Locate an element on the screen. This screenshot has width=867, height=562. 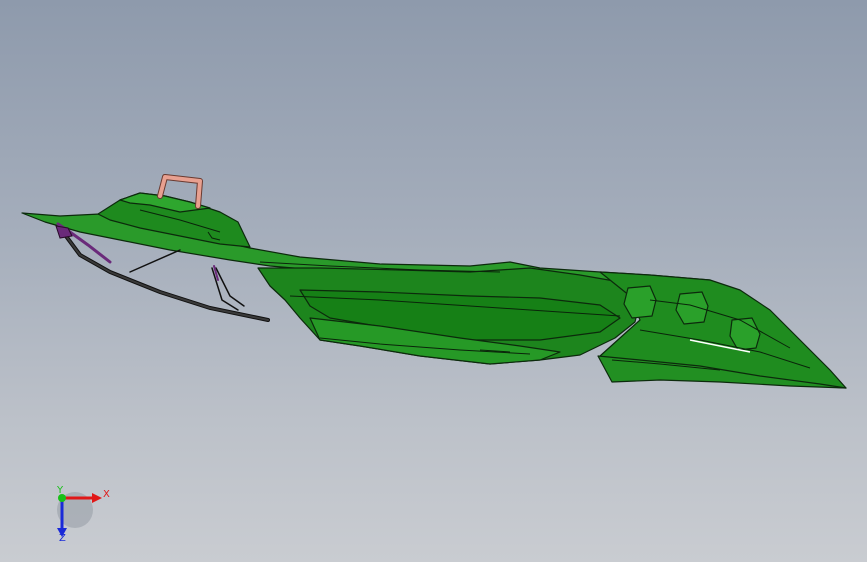
z-axis-label: Z is located at coordinates (62, 538).